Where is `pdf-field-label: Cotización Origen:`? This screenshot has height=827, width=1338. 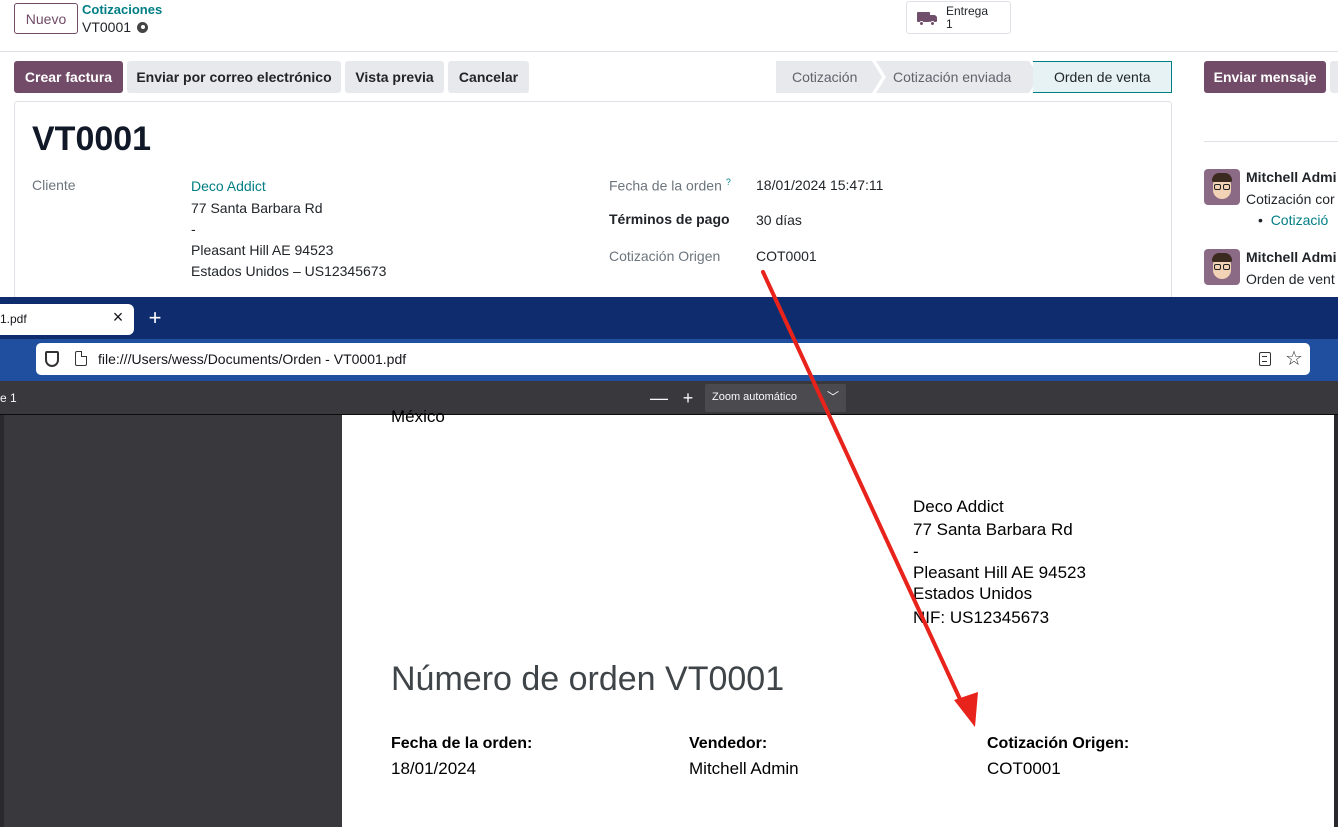
pdf-field-label: Cotización Origen: is located at coordinates (1058, 743).